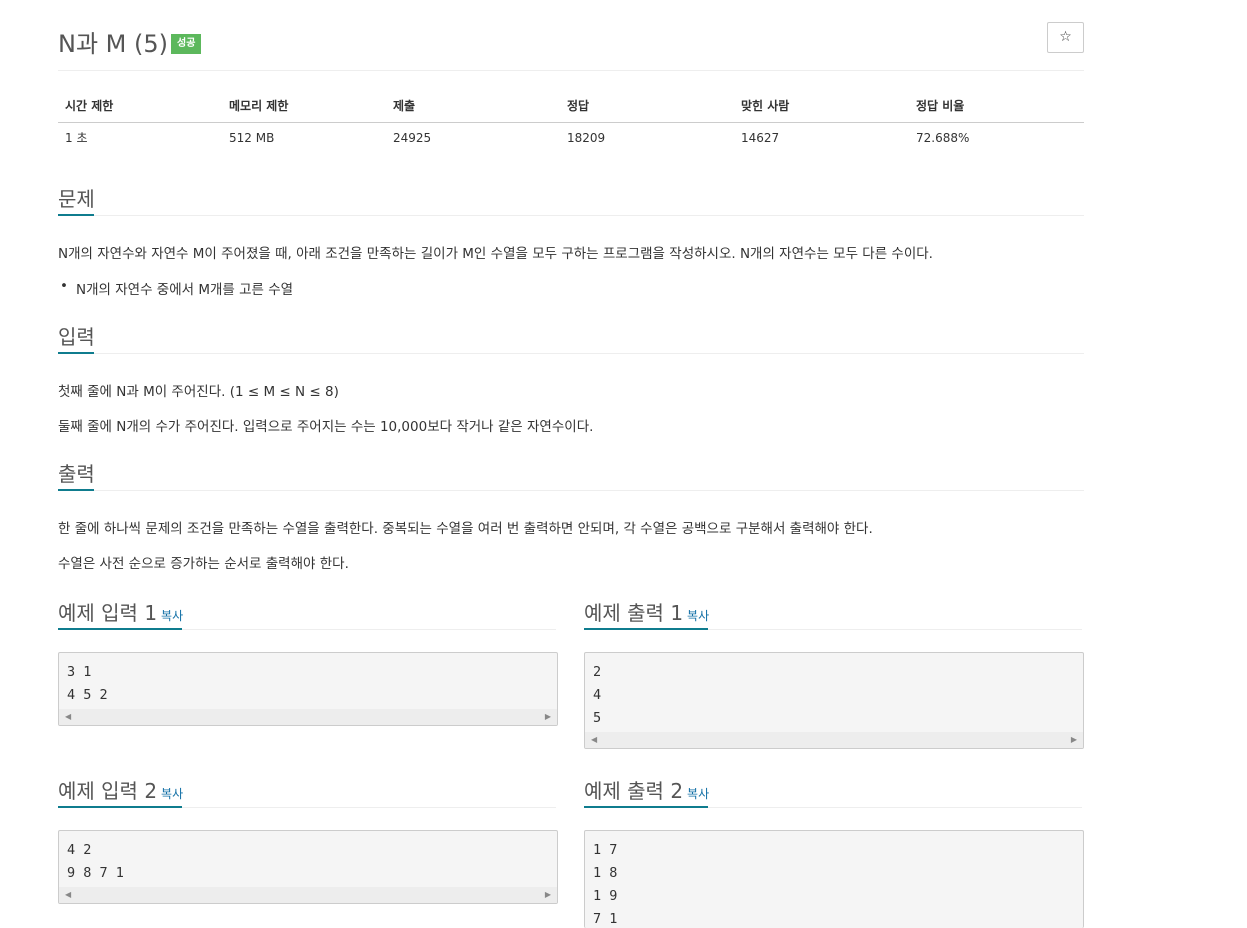 The width and height of the screenshot is (1247, 928). I want to click on sample-input-1-box: 3 1 4 5 2 ◀ ▶, so click(308, 689).